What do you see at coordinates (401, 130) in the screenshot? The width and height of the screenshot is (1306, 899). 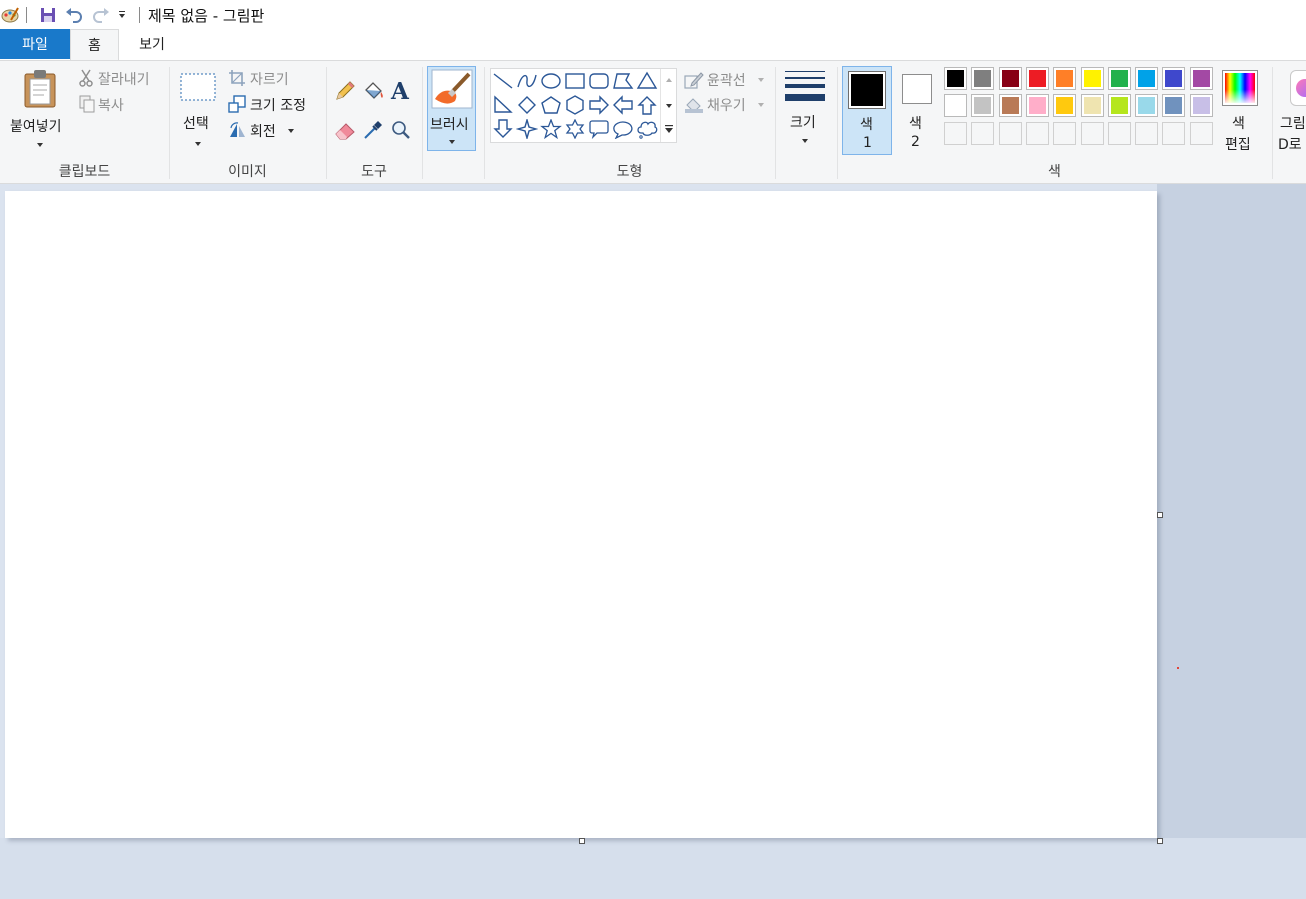 I see `magnifier-icon` at bounding box center [401, 130].